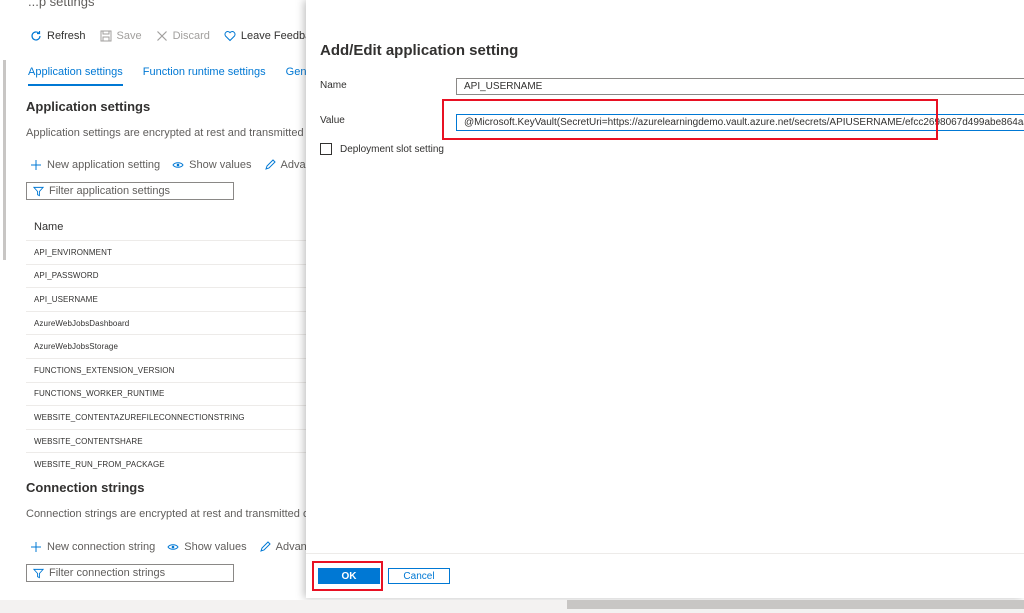 The width and height of the screenshot is (1024, 613). Describe the element at coordinates (166, 440) in the screenshot. I see `table-row: WEBSITE_CONTENTSHARE` at that location.